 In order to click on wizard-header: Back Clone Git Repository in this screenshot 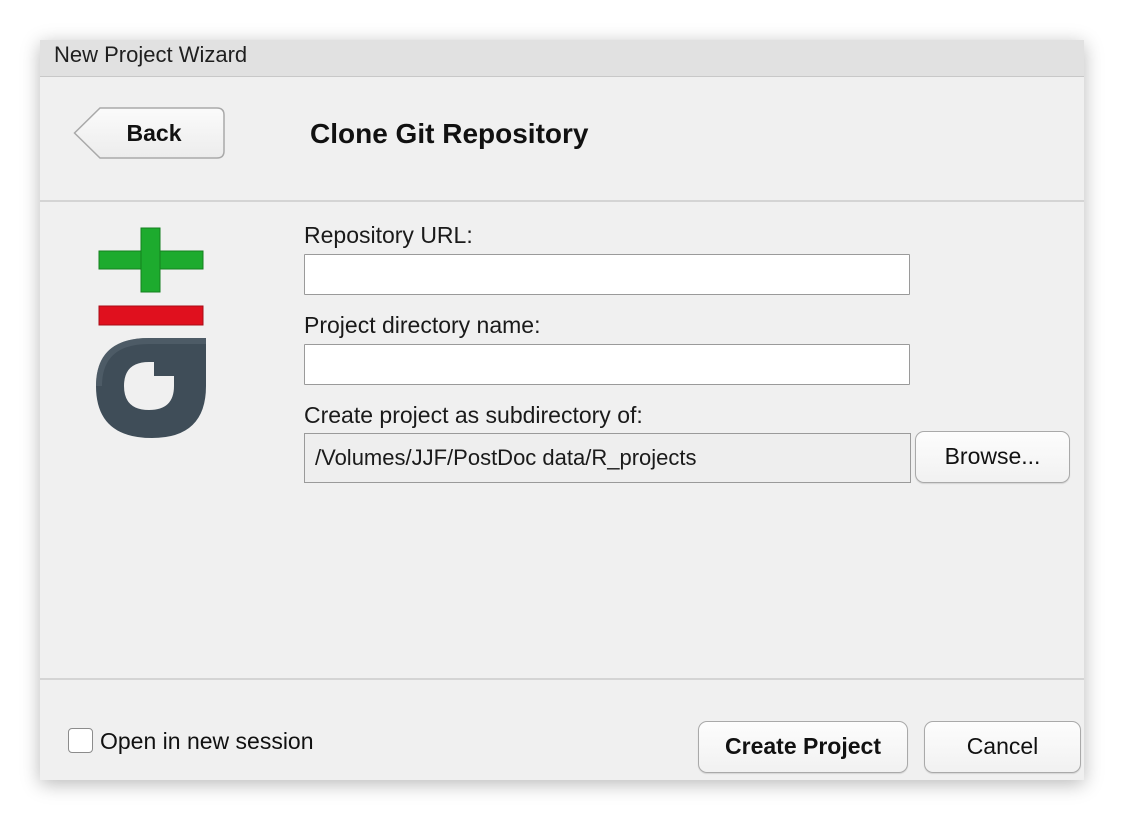, I will do `click(562, 139)`.